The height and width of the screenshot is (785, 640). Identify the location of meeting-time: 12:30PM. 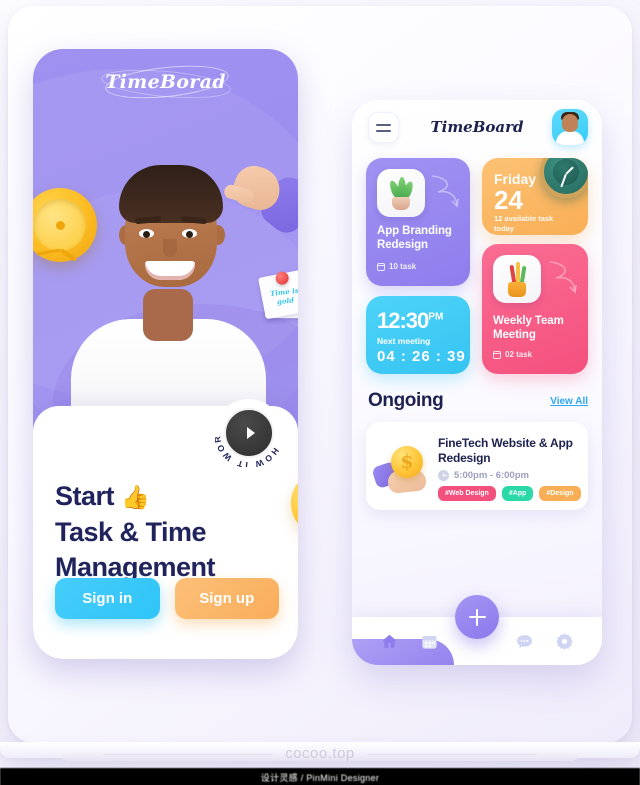
(410, 321).